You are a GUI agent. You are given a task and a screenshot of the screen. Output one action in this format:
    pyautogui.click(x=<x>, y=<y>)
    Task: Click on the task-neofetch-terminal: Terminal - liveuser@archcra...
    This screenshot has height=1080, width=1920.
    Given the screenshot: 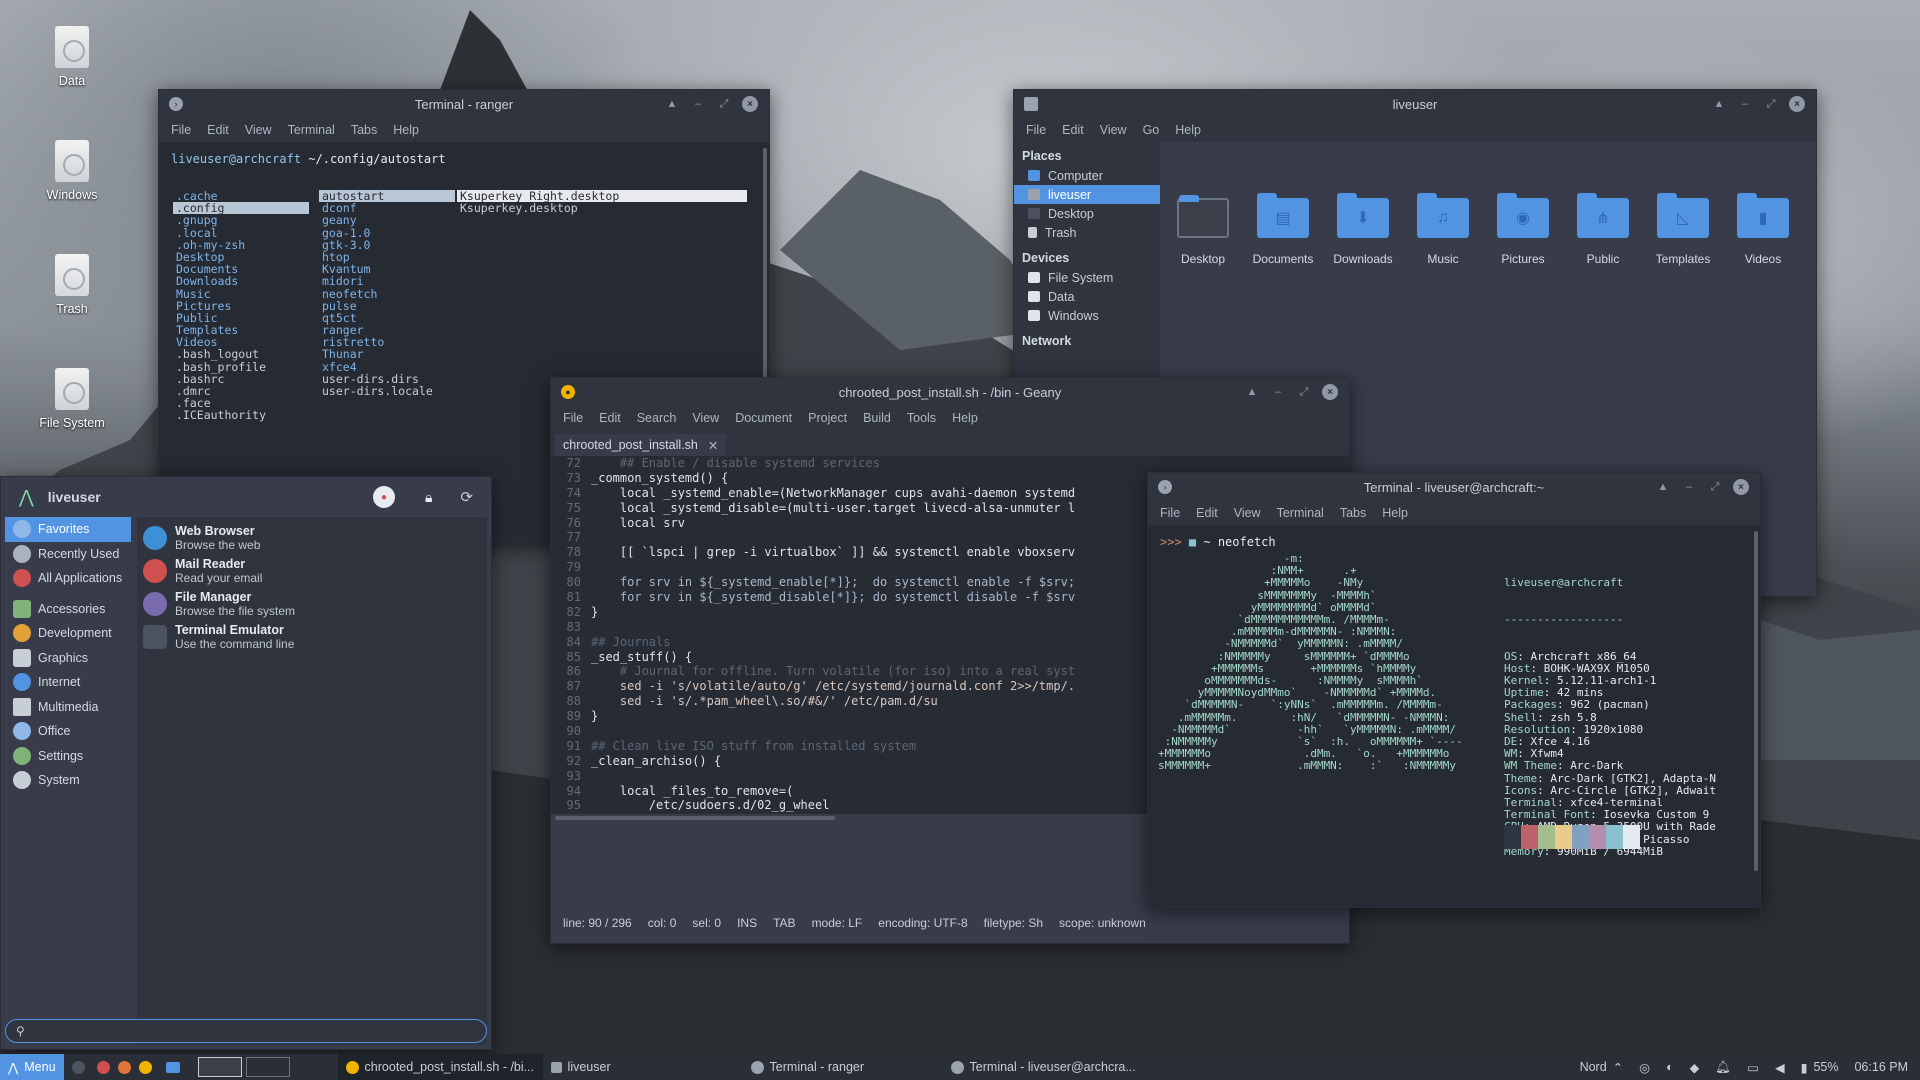 What is the action you would take?
    pyautogui.click(x=1048, y=1067)
    